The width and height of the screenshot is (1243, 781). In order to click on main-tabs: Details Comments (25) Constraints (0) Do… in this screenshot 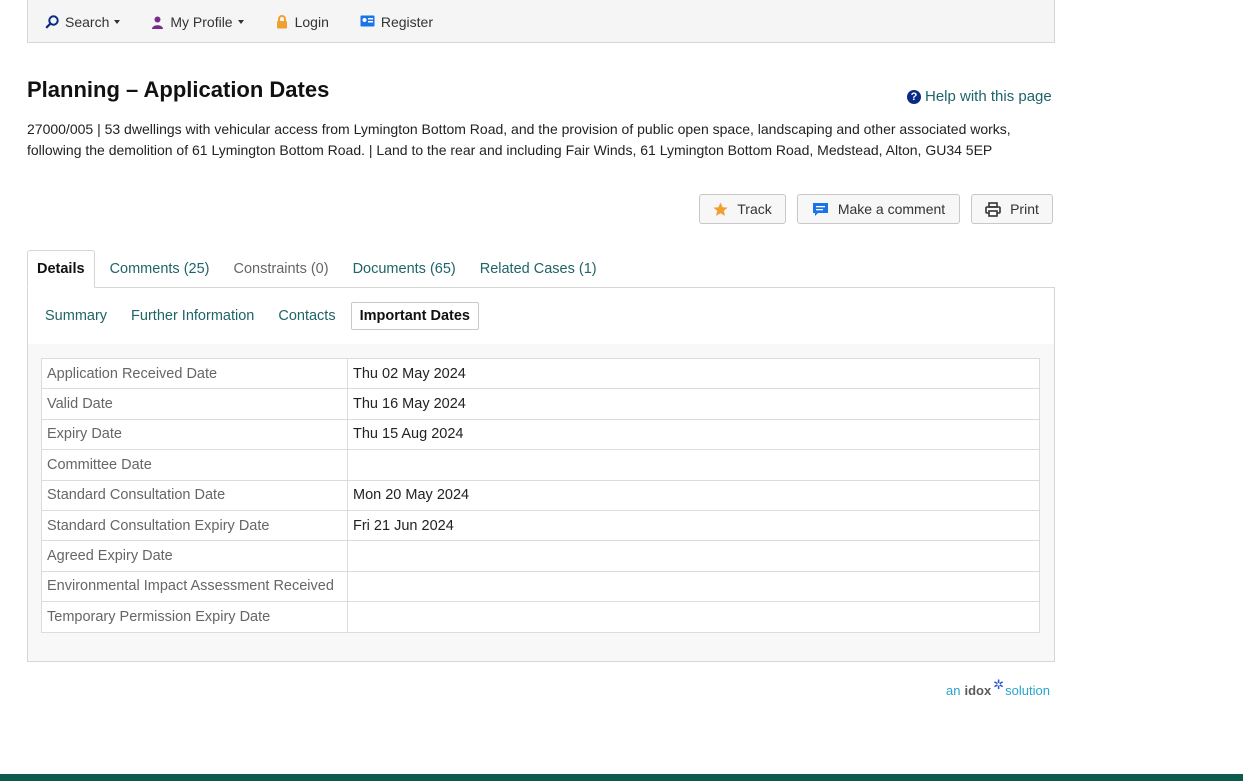, I will do `click(319, 269)`.